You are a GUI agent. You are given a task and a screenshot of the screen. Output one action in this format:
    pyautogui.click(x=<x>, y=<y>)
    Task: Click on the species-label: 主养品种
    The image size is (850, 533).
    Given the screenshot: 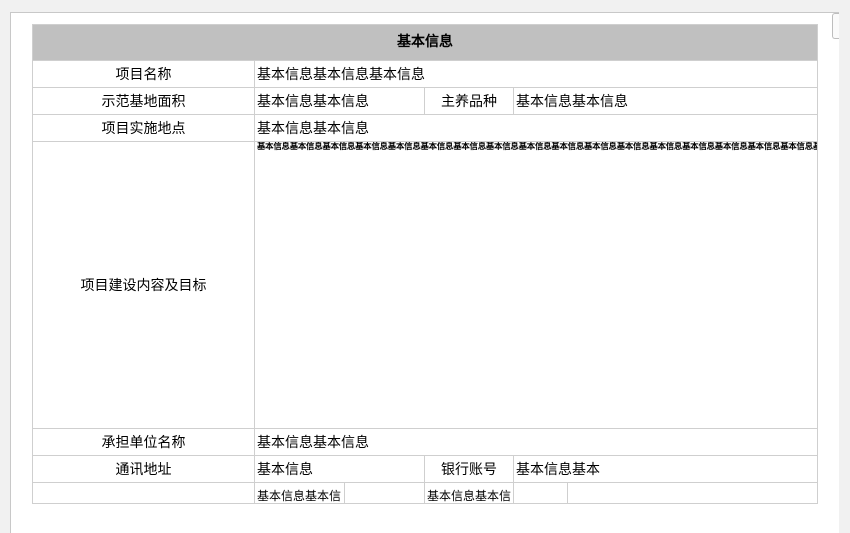 What is the action you would take?
    pyautogui.click(x=469, y=101)
    